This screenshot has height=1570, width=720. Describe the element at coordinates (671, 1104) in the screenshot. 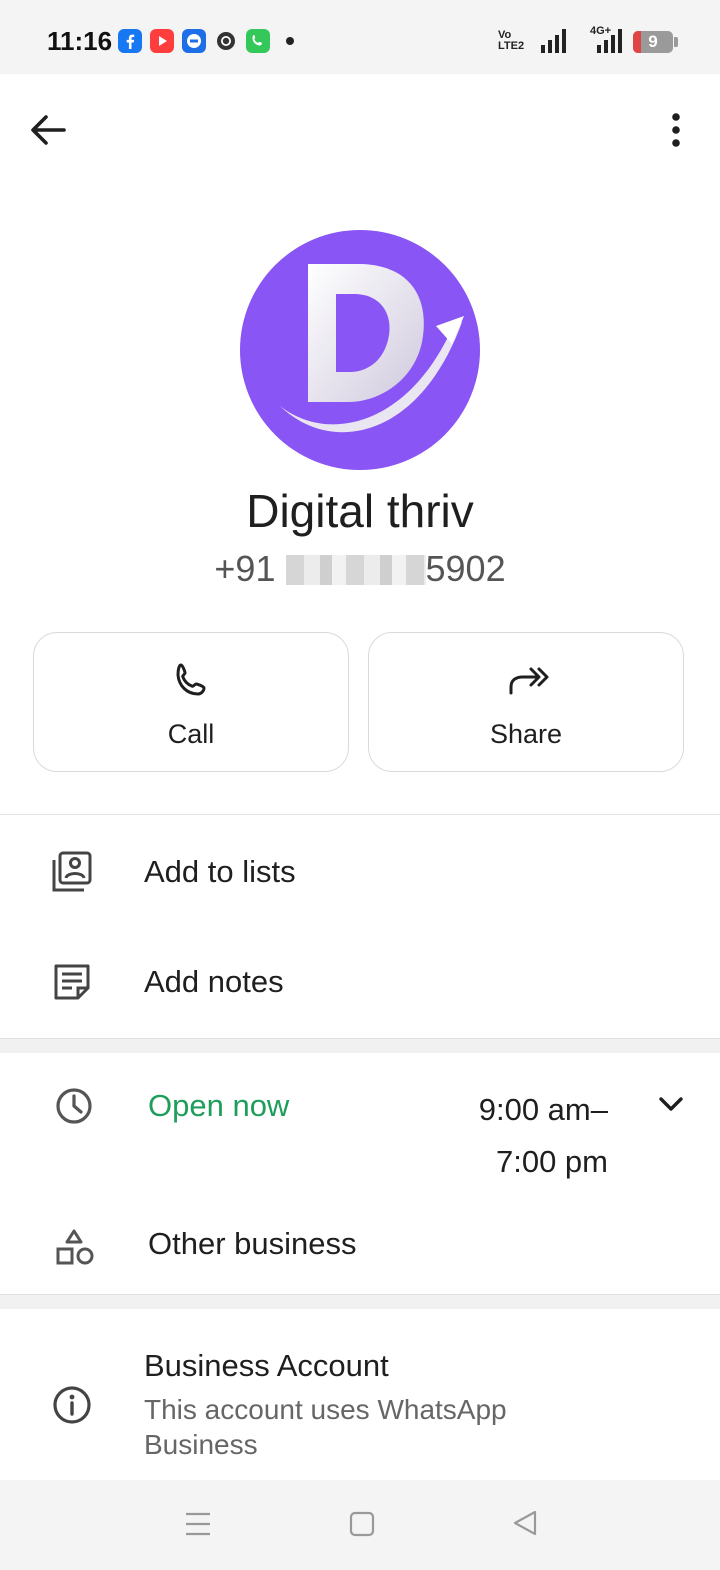

I see `chevron-down-icon` at that location.